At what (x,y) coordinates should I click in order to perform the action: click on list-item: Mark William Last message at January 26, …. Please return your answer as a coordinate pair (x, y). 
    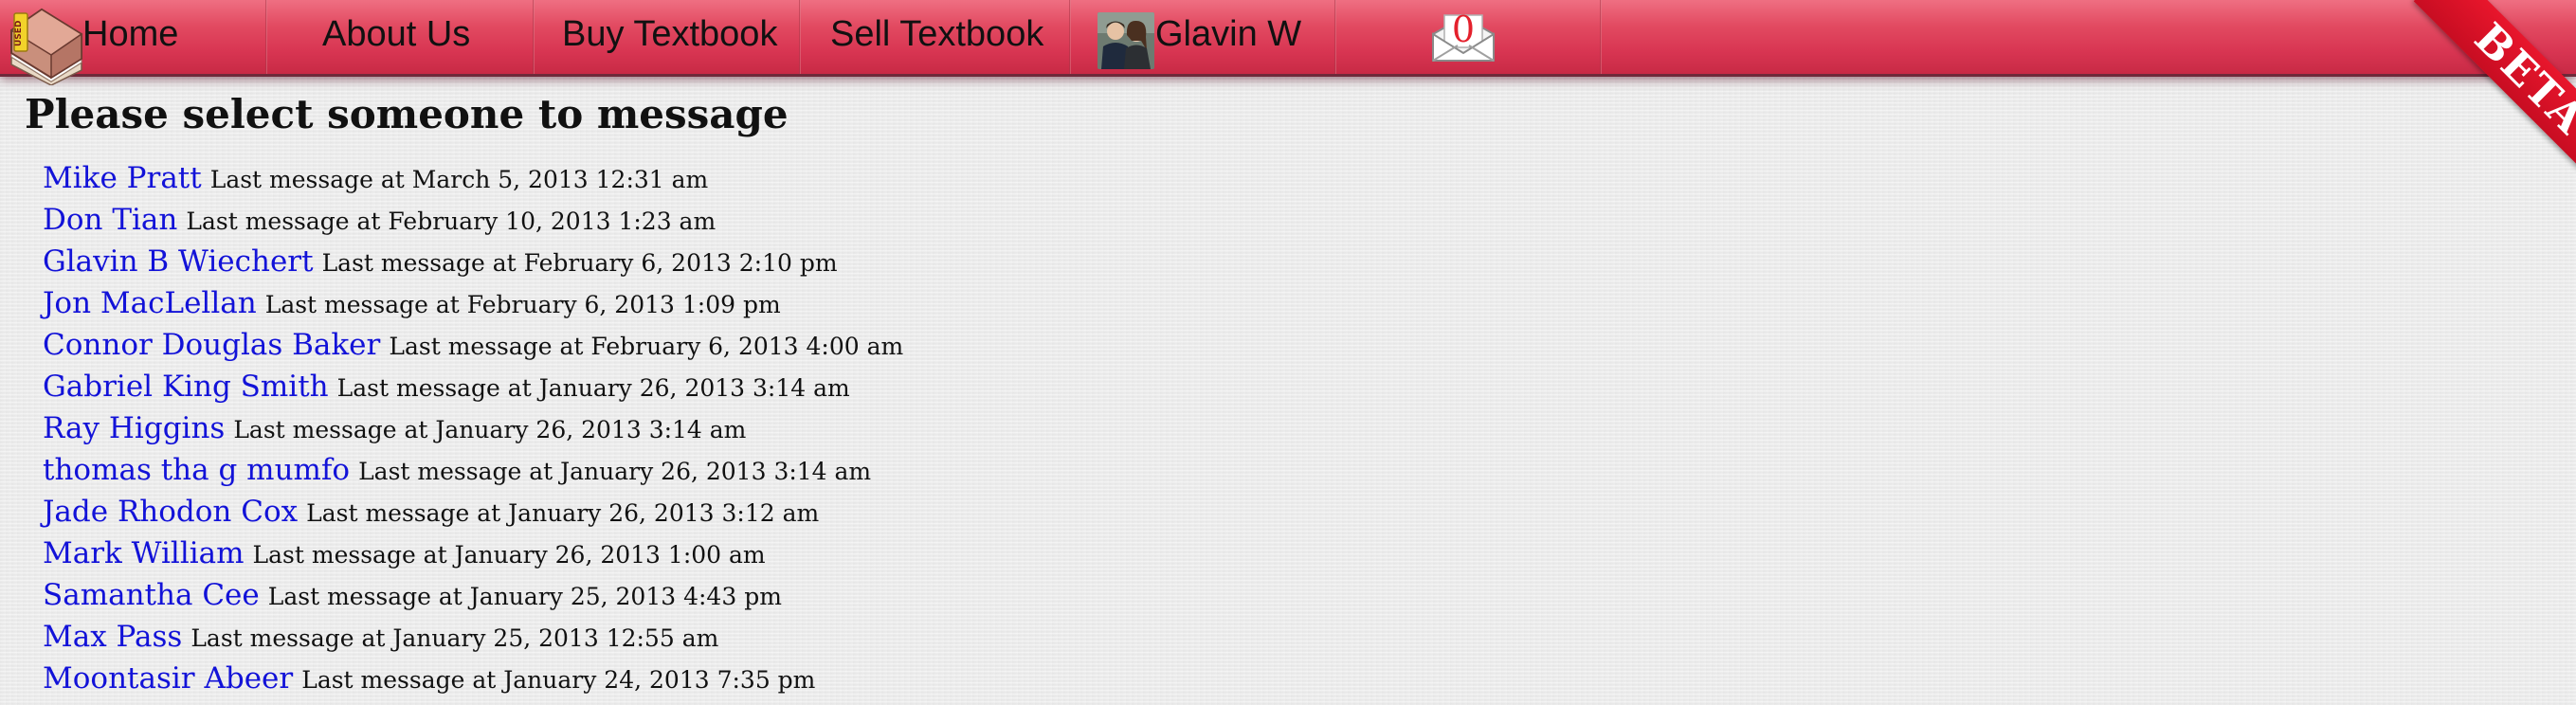
    Looking at the image, I should click on (473, 553).